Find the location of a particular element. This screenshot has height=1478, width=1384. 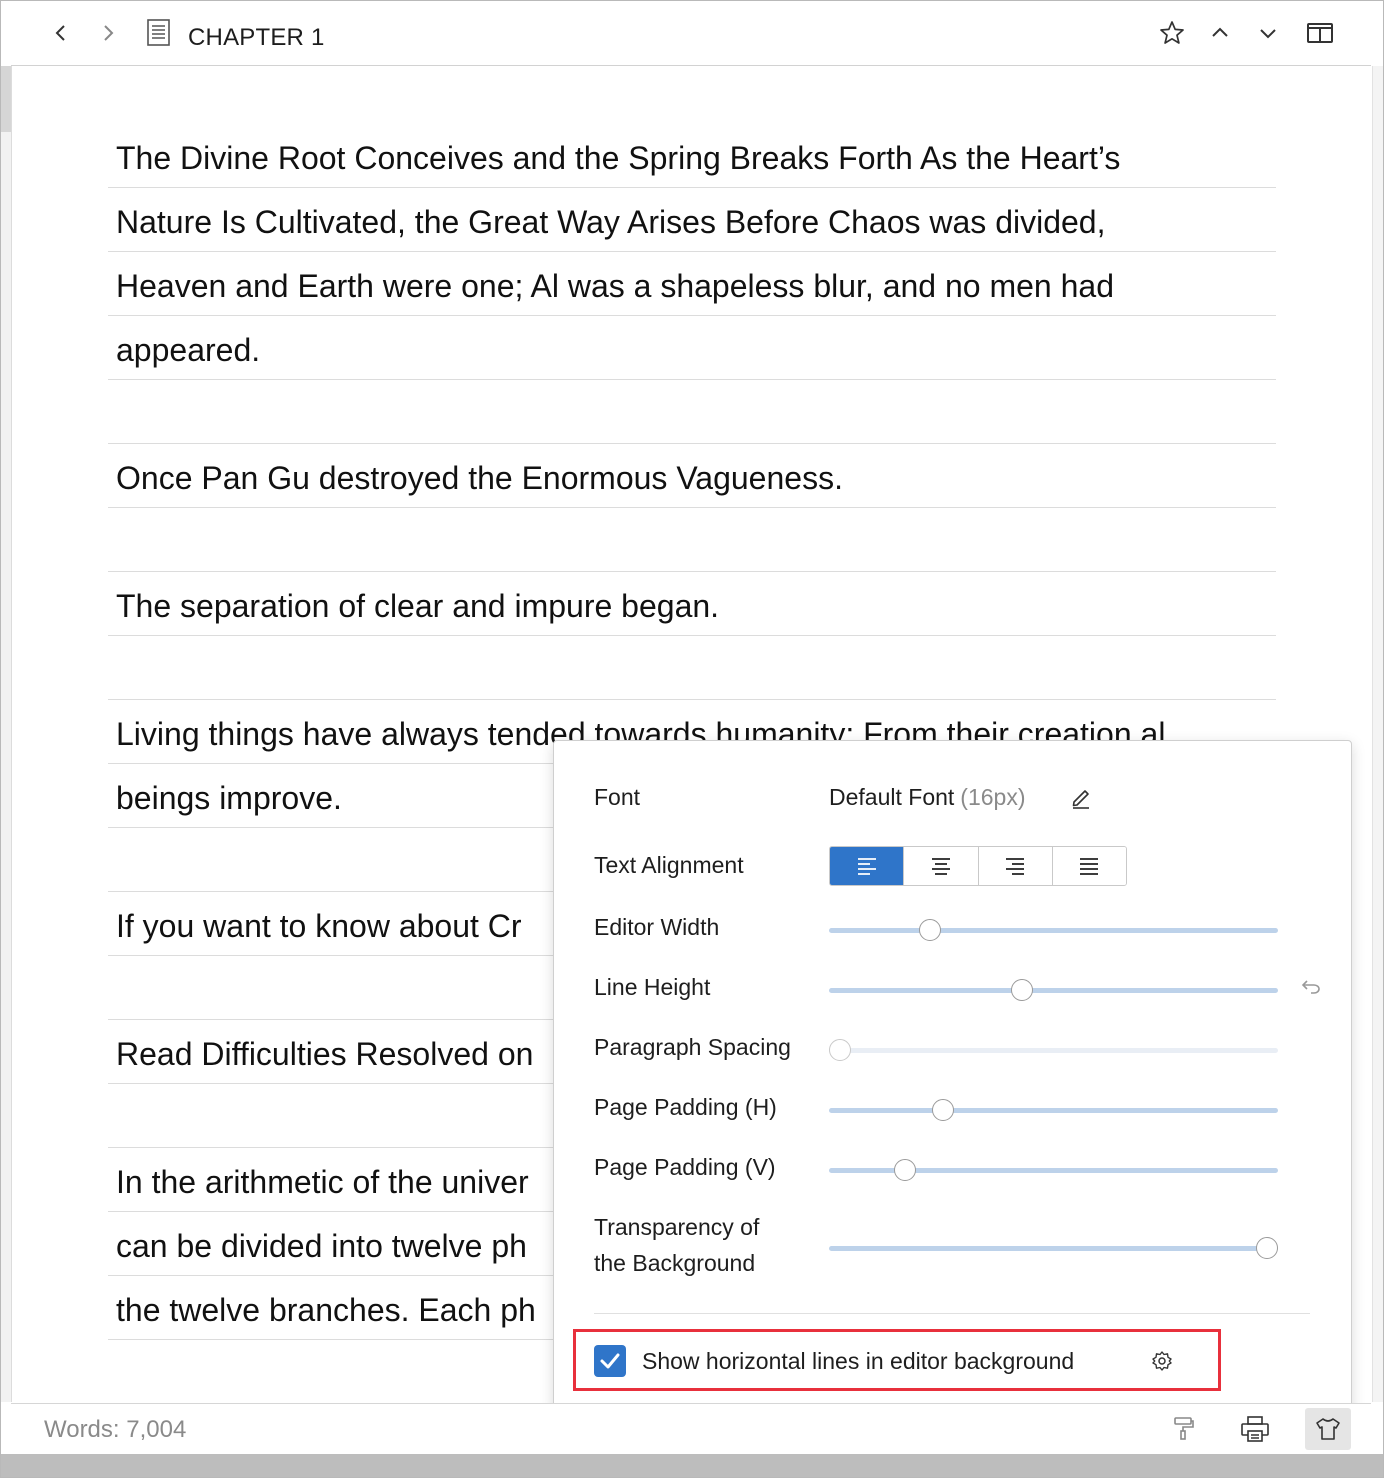

chevron-down-icon is located at coordinates (1268, 34).